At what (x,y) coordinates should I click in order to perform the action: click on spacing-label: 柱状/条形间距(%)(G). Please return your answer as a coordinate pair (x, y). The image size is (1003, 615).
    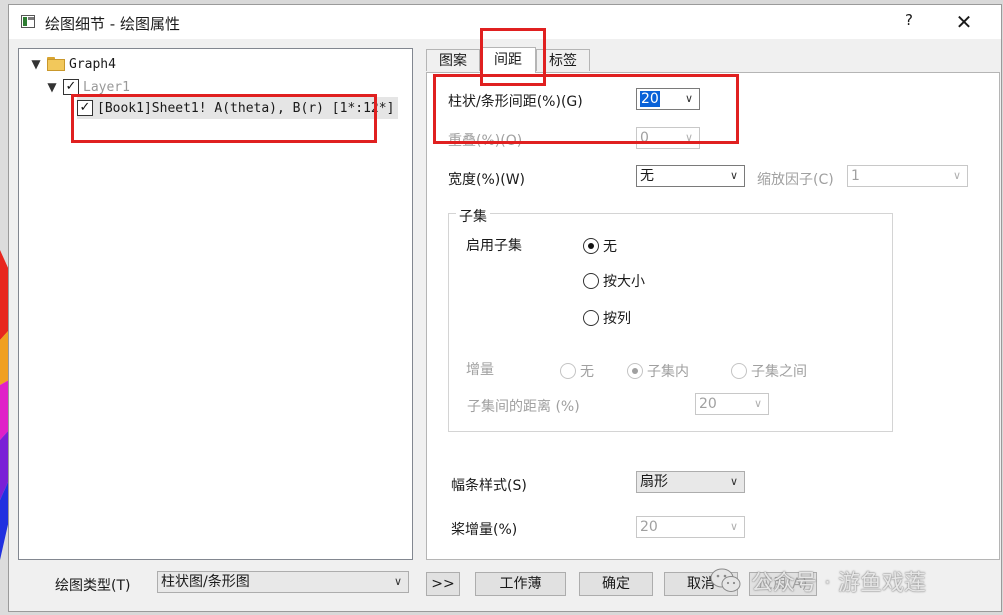
    Looking at the image, I should click on (515, 102).